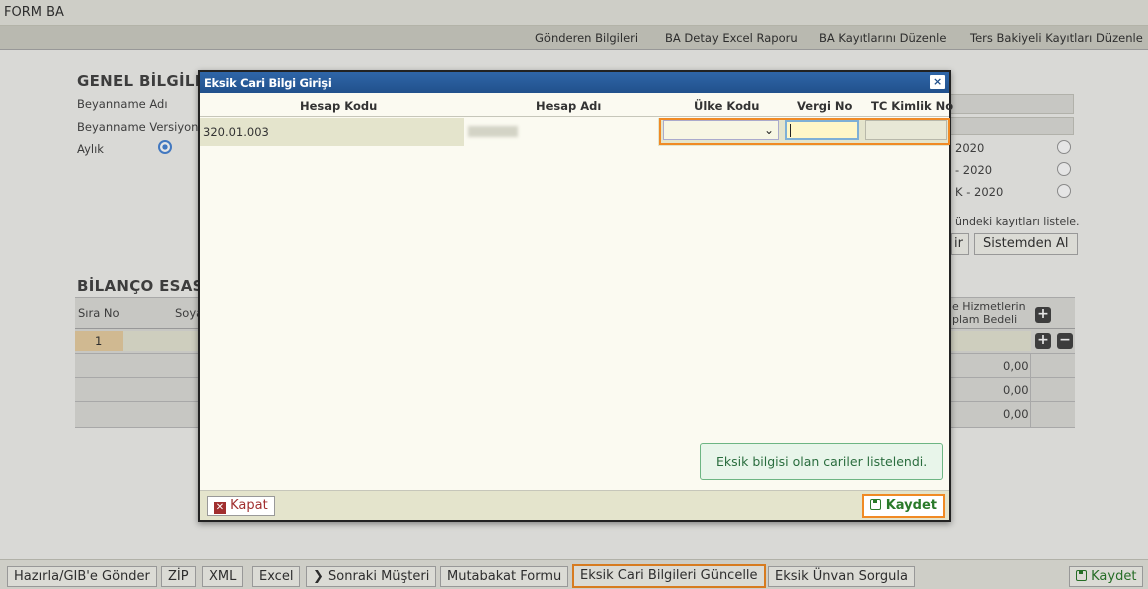  I want to click on vergi-no-input, so click(822, 130).